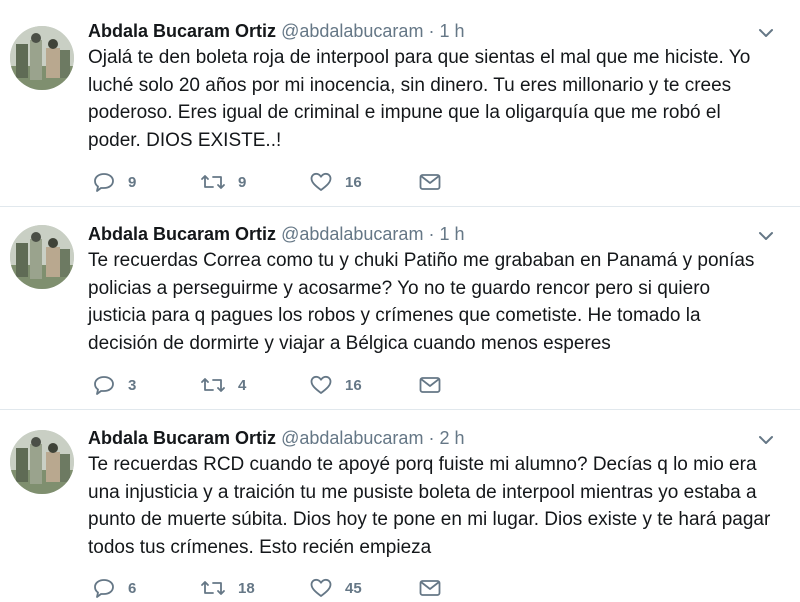 Image resolution: width=800 pixels, height=602 pixels. What do you see at coordinates (451, 438) in the screenshot?
I see `tweet-time: 2 h` at bounding box center [451, 438].